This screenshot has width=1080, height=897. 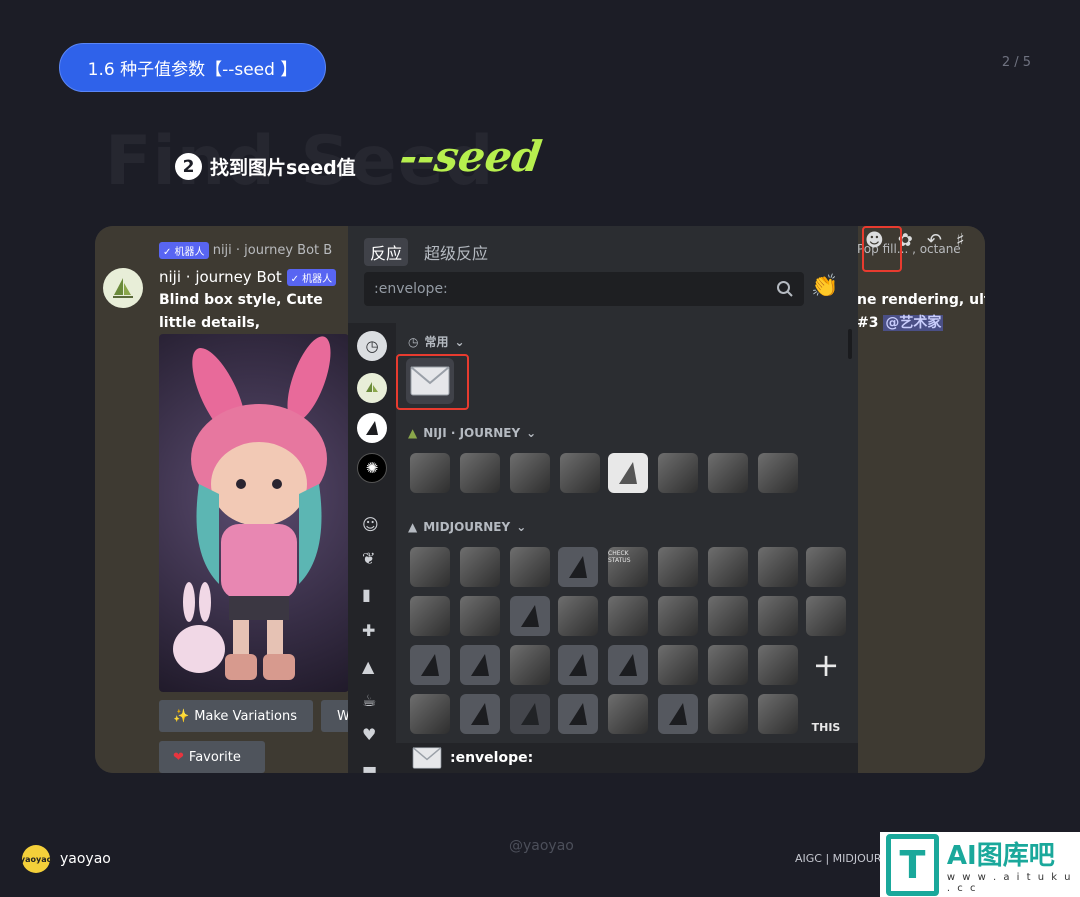 What do you see at coordinates (467, 527) in the screenshot?
I see `section-mid-label: MIDJOURNEY` at bounding box center [467, 527].